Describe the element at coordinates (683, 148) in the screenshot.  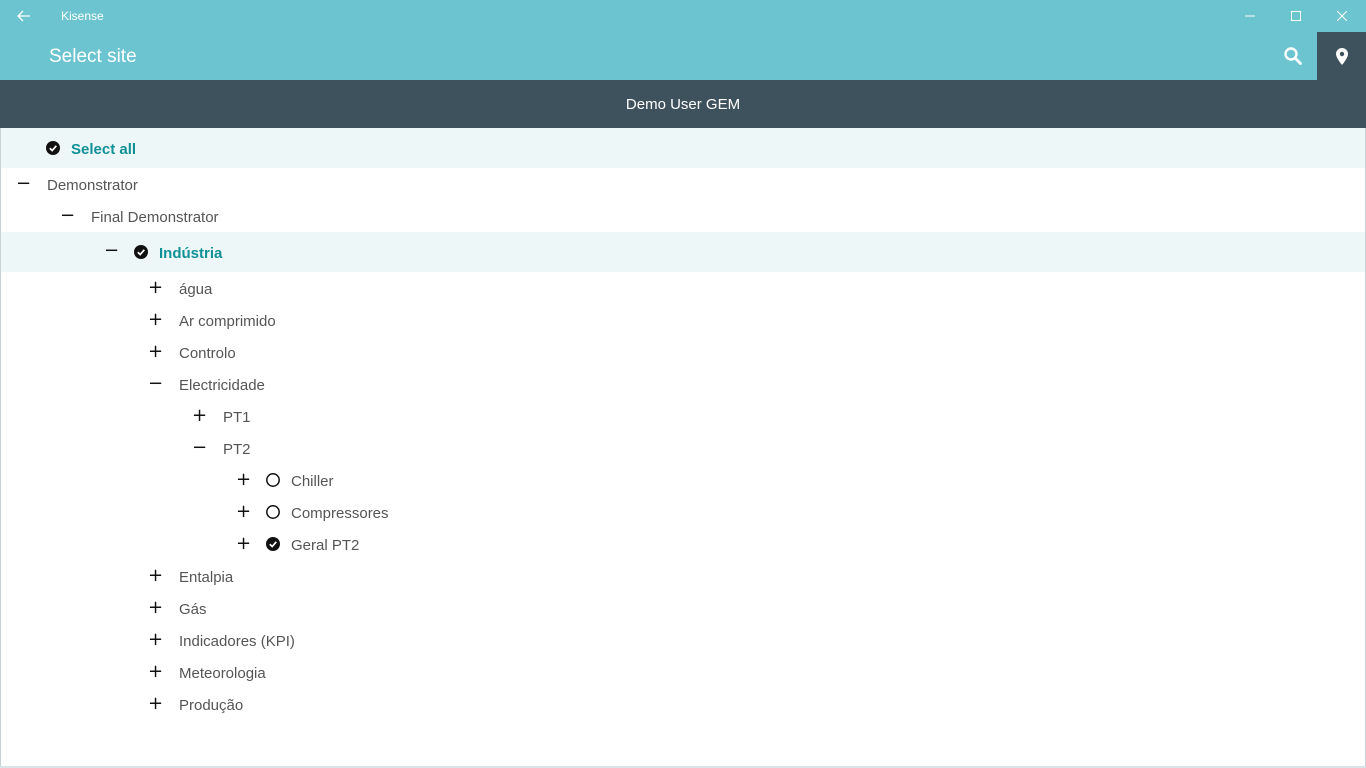
I see `select-all-row: Select all` at that location.